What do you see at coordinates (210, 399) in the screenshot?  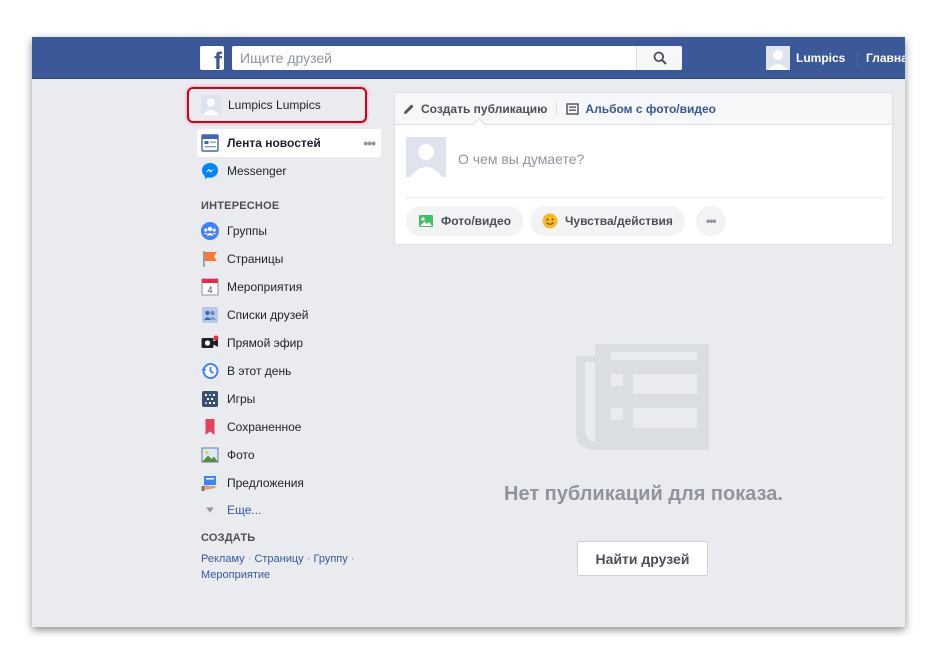 I see `games-icon` at bounding box center [210, 399].